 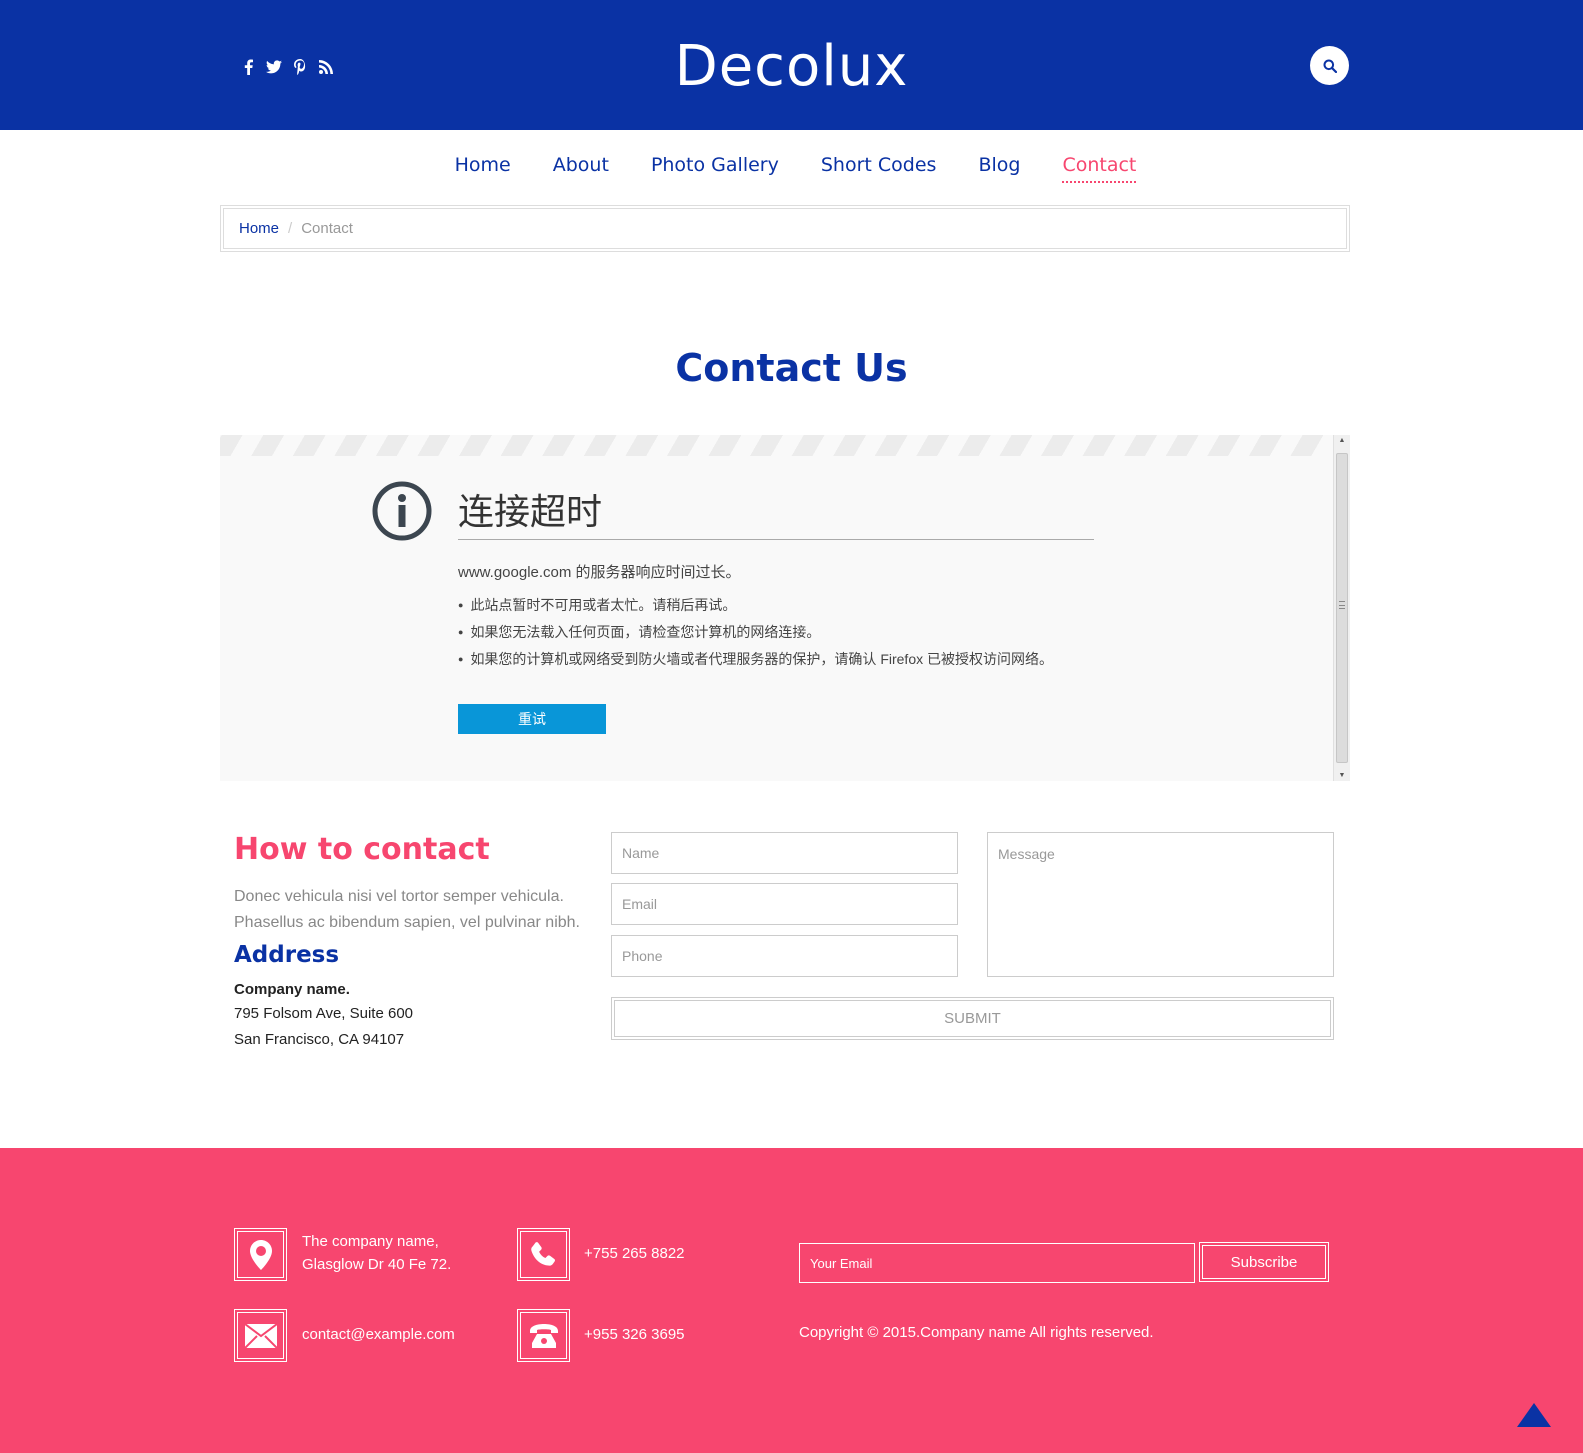 I want to click on scroll-down-arrow-icon: ▼, so click(x=1342, y=775).